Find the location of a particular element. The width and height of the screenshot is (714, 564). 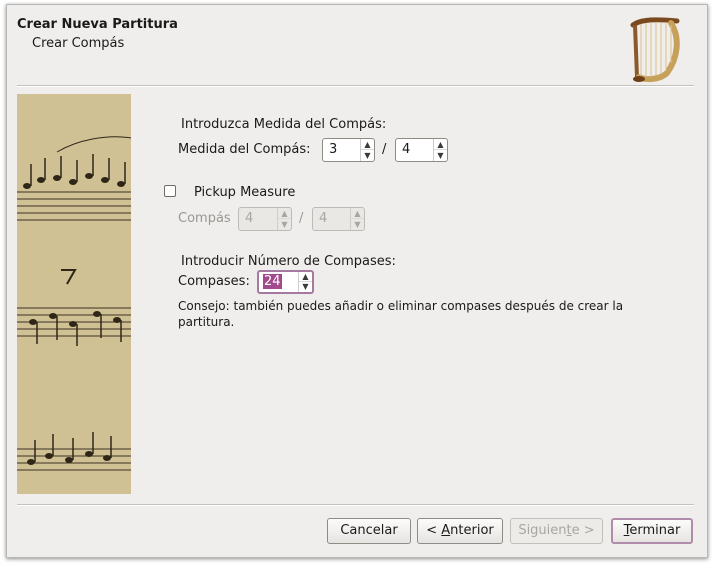

time-signature-label: Medida del Compás: is located at coordinates (244, 149).